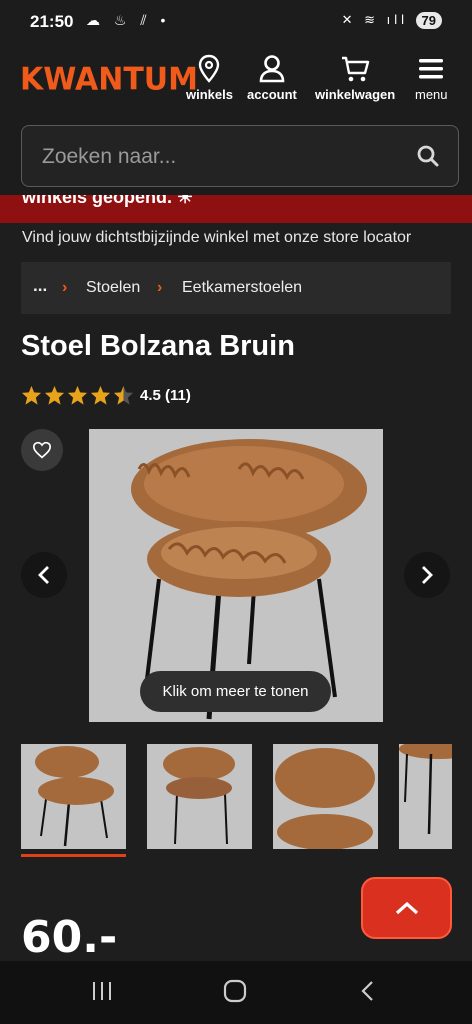 This screenshot has width=472, height=1024. I want to click on heart-icon, so click(42, 450).